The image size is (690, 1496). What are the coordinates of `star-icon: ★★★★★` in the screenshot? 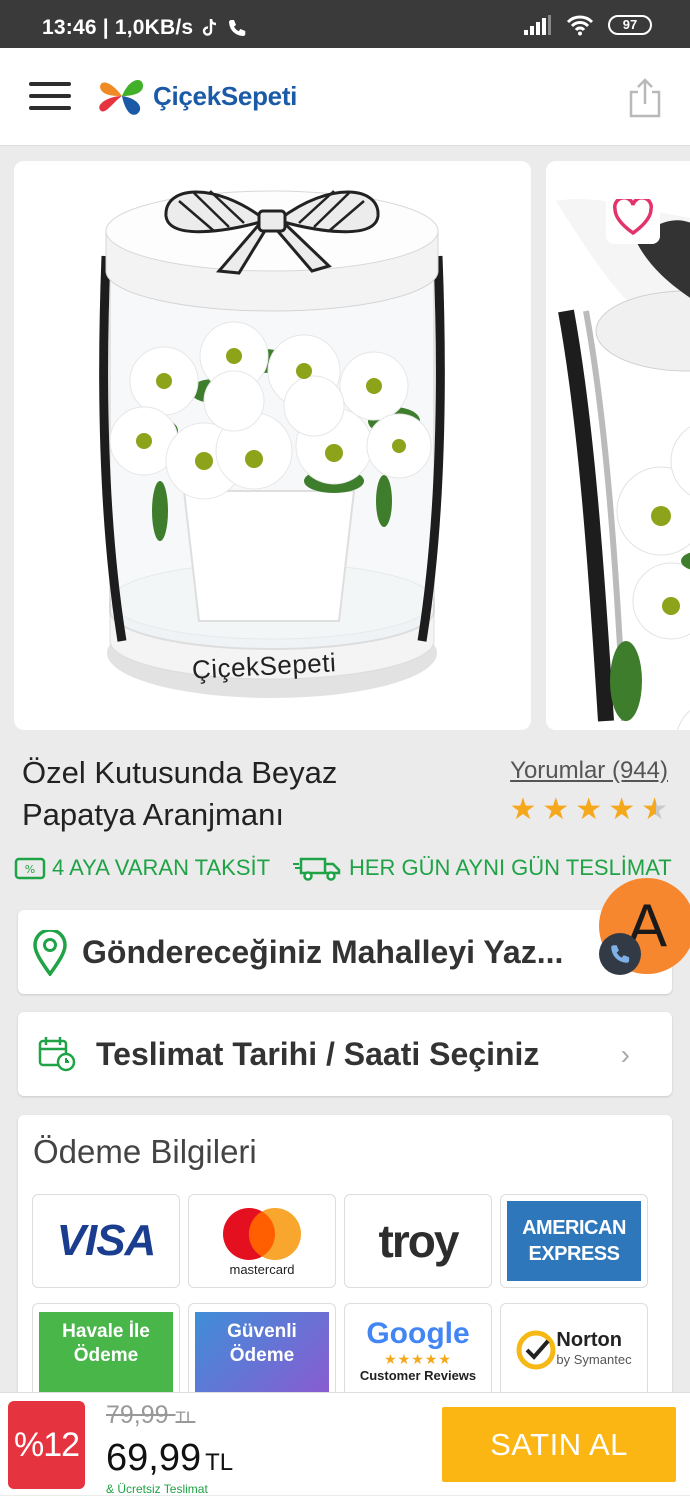 It's located at (418, 1359).